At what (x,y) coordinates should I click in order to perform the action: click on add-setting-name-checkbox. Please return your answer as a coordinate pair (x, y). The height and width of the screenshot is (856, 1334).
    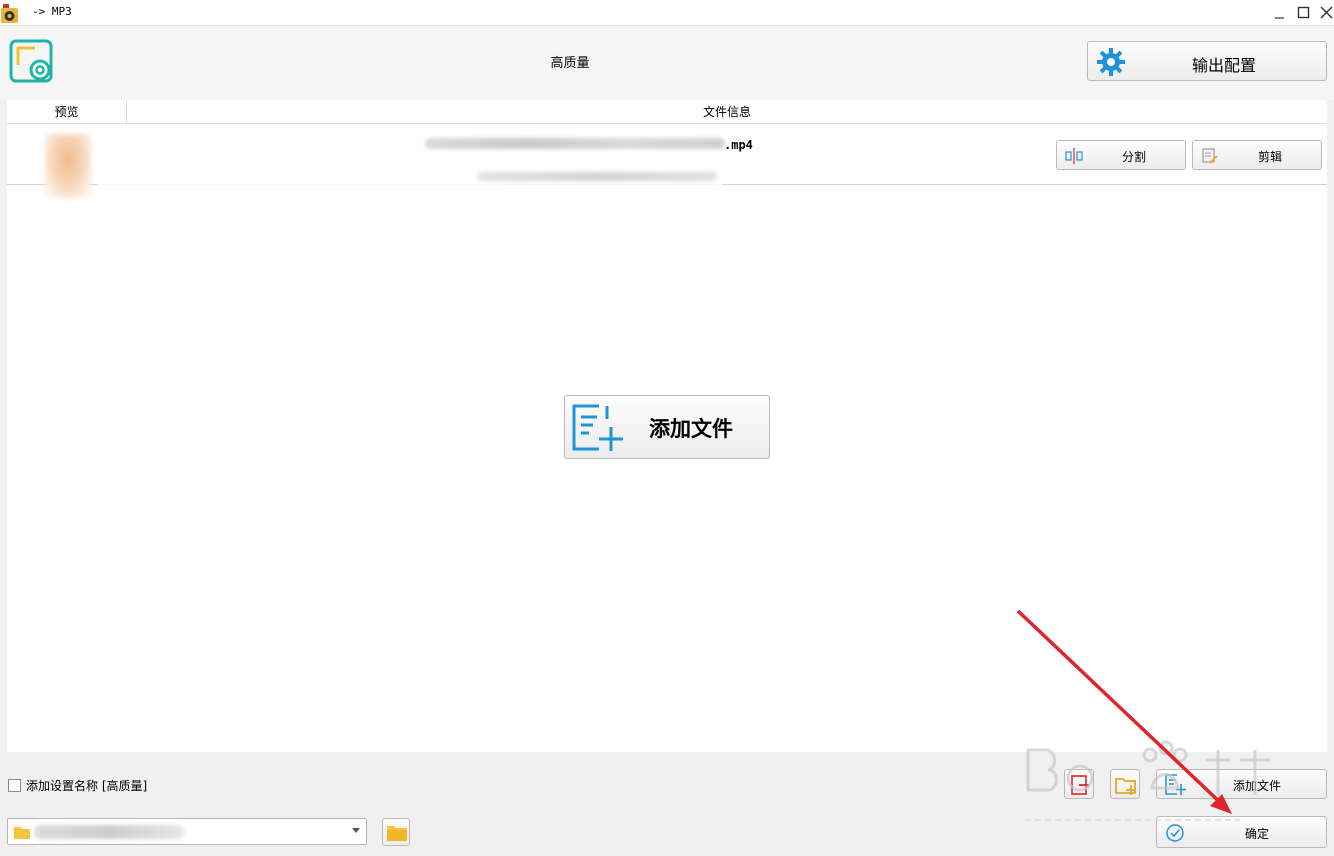
    Looking at the image, I should click on (14, 785).